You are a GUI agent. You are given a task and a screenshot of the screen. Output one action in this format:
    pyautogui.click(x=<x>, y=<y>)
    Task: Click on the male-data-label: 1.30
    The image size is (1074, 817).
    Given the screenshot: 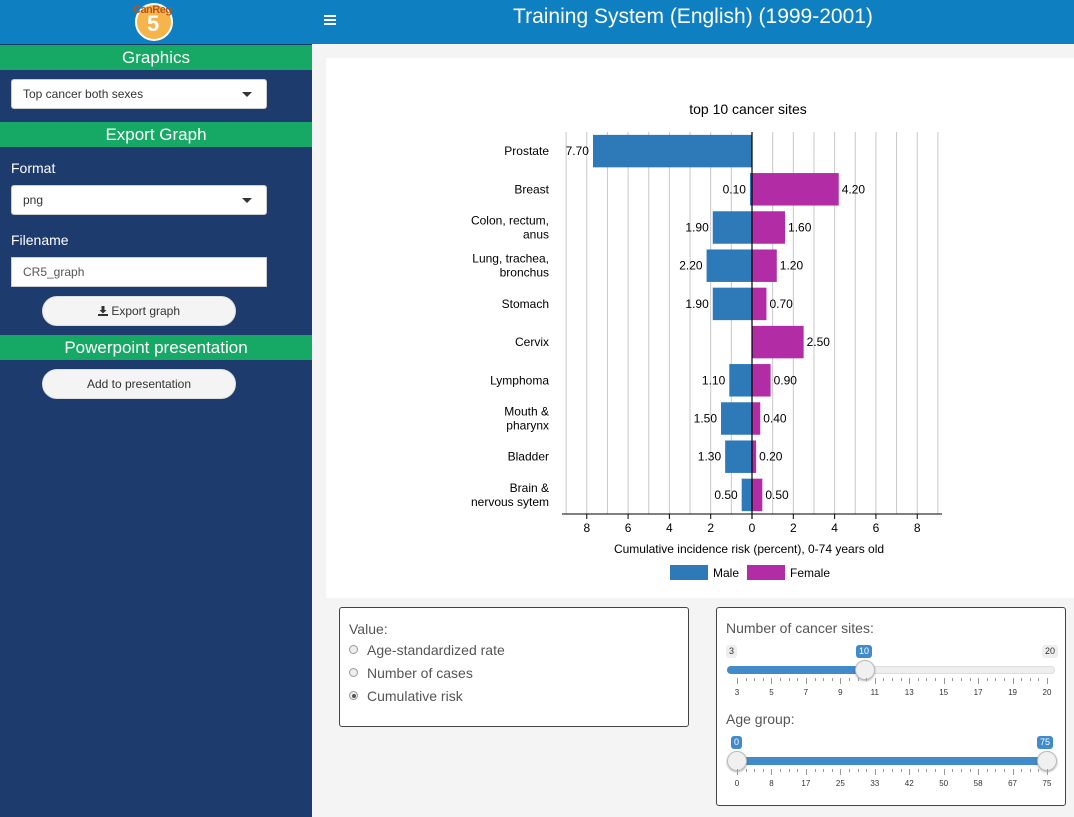 What is the action you would take?
    pyautogui.click(x=710, y=457)
    